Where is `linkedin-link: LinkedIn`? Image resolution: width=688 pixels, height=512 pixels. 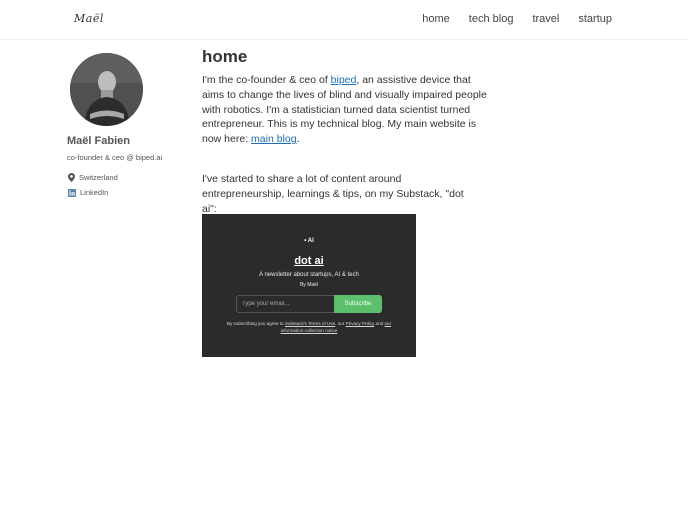 linkedin-link: LinkedIn is located at coordinates (94, 192).